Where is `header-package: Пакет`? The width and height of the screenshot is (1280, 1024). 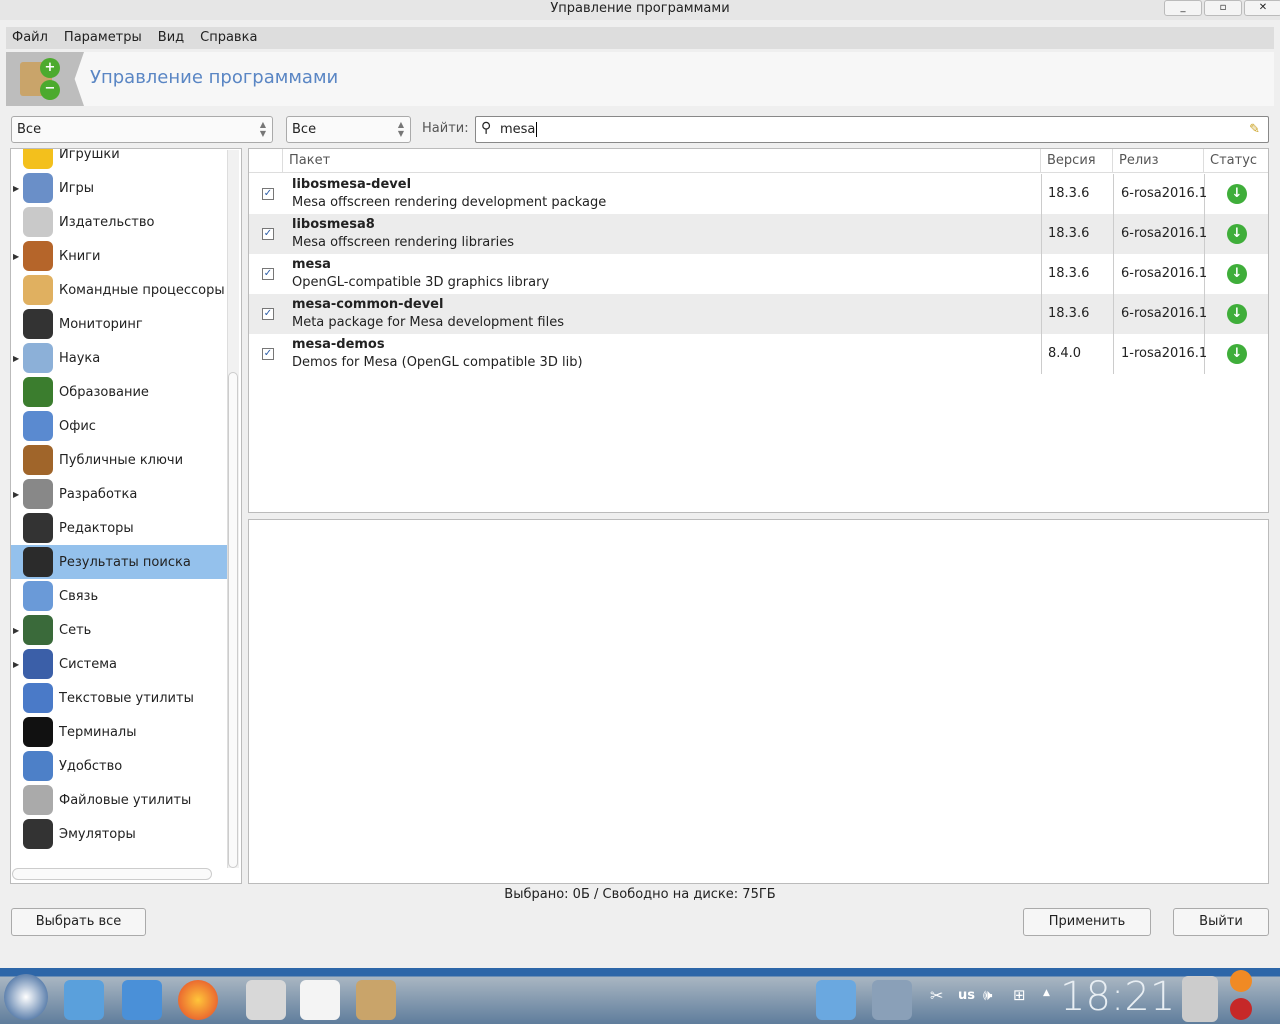
header-package: Пакет is located at coordinates (662, 161).